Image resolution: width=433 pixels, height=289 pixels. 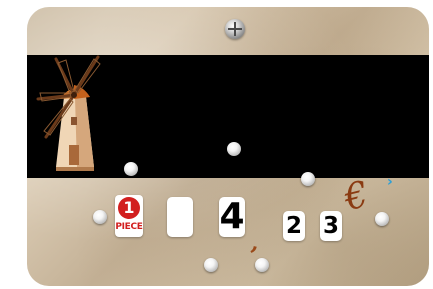 What do you see at coordinates (390, 182) in the screenshot?
I see `chevron-right-icon: ›` at bounding box center [390, 182].